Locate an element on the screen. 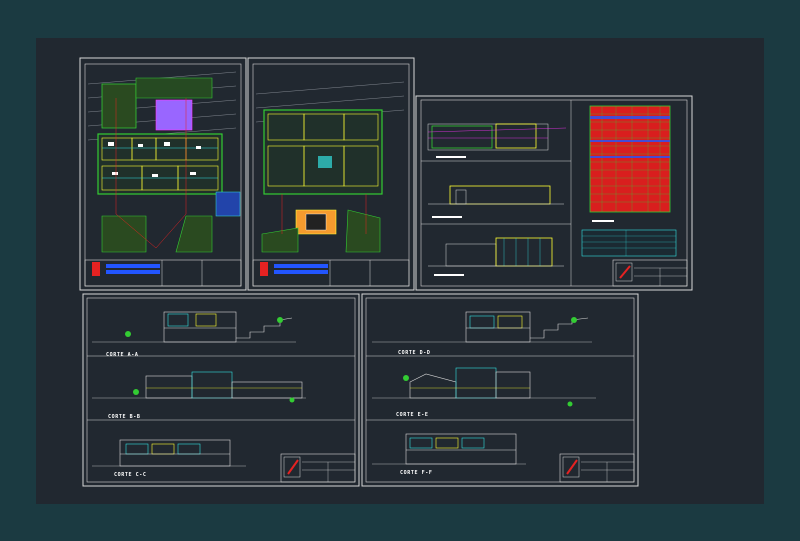 This screenshot has height=541, width=800. section-f-f: CORTE F-F is located at coordinates (449, 454).